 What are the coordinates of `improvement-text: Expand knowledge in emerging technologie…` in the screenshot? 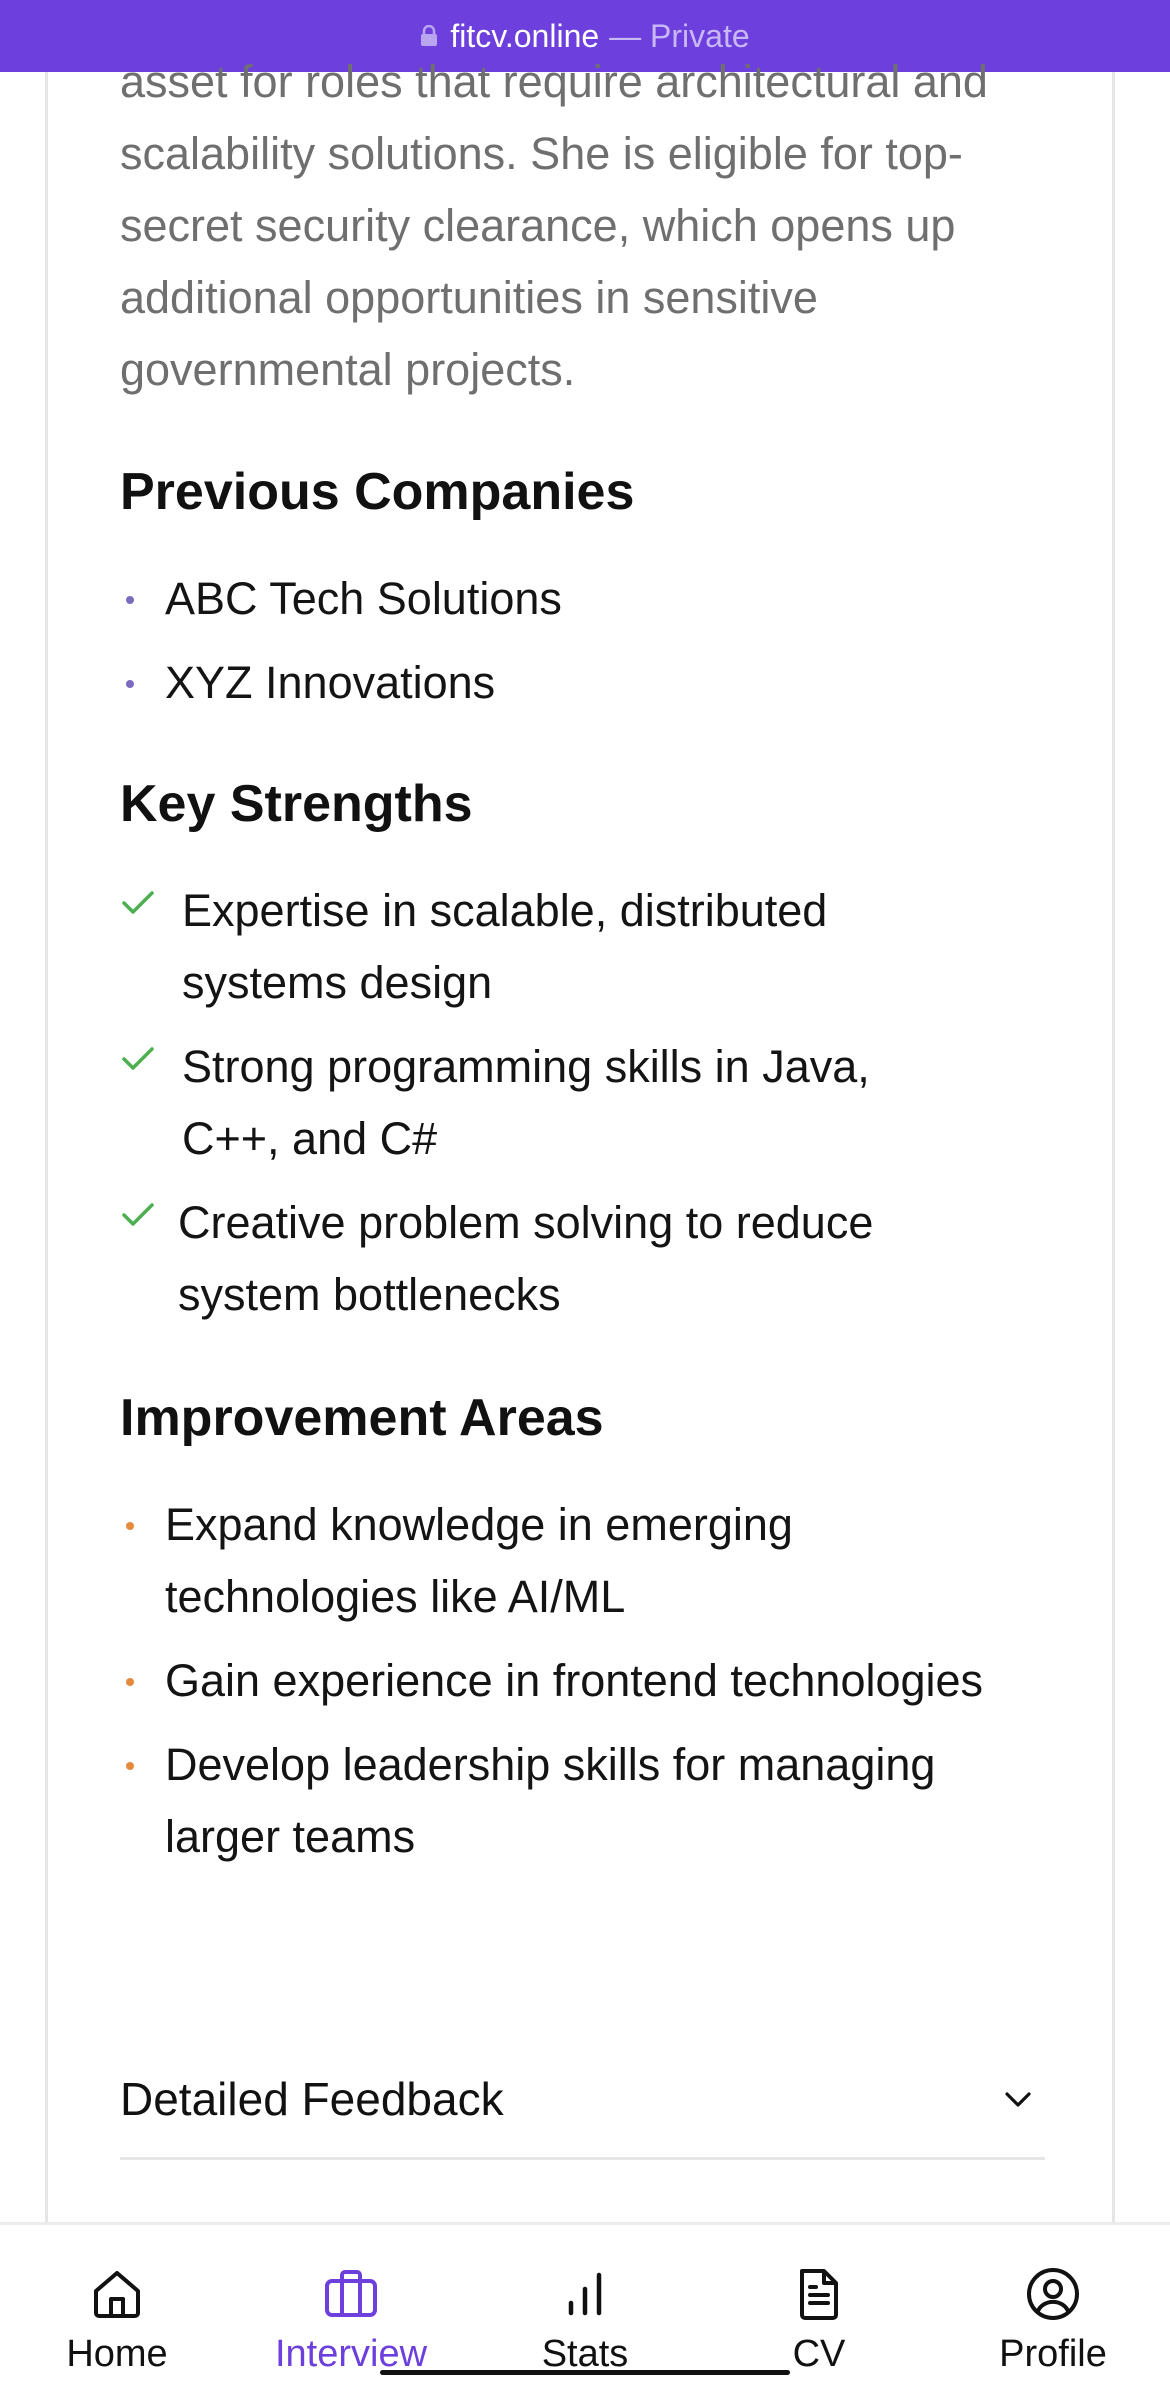 It's located at (479, 1560).